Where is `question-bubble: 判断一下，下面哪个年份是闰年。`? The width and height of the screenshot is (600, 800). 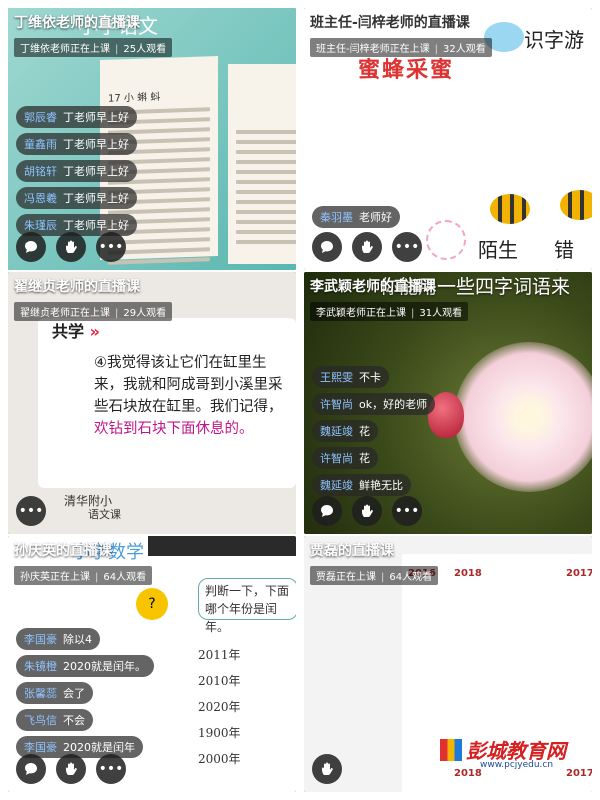
question-bubble: 判断一下，下面哪个年份是闰年。 is located at coordinates (247, 606).